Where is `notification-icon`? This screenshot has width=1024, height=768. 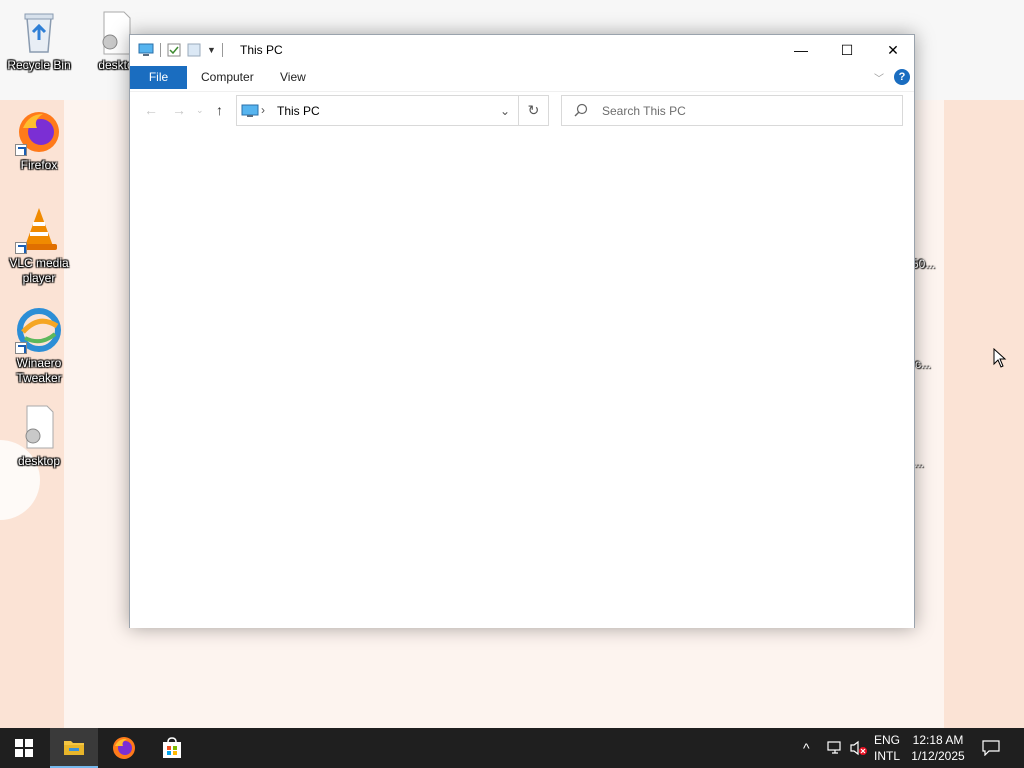 notification-icon is located at coordinates (991, 748).